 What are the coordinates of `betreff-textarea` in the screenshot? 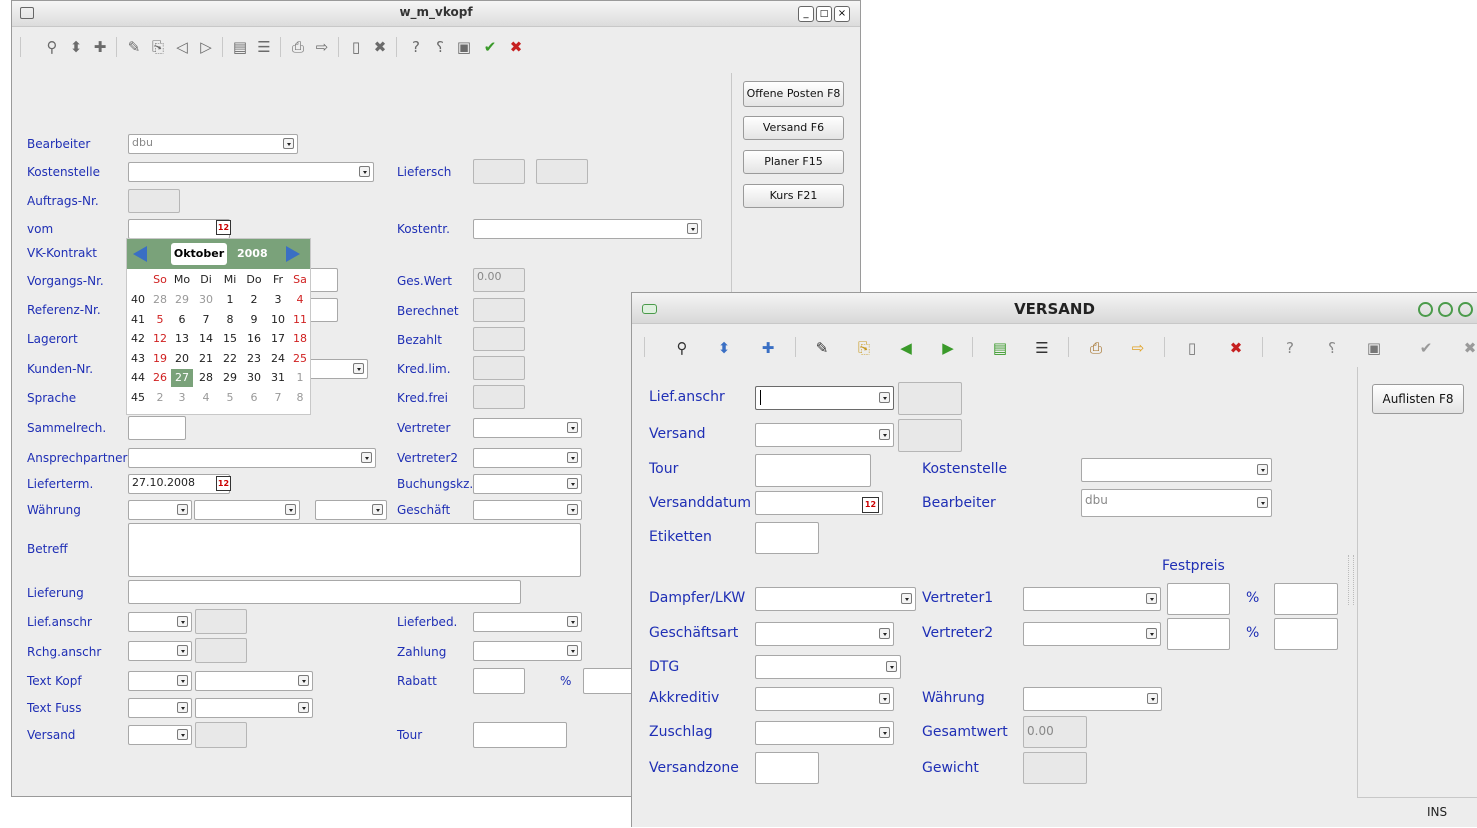 It's located at (354, 550).